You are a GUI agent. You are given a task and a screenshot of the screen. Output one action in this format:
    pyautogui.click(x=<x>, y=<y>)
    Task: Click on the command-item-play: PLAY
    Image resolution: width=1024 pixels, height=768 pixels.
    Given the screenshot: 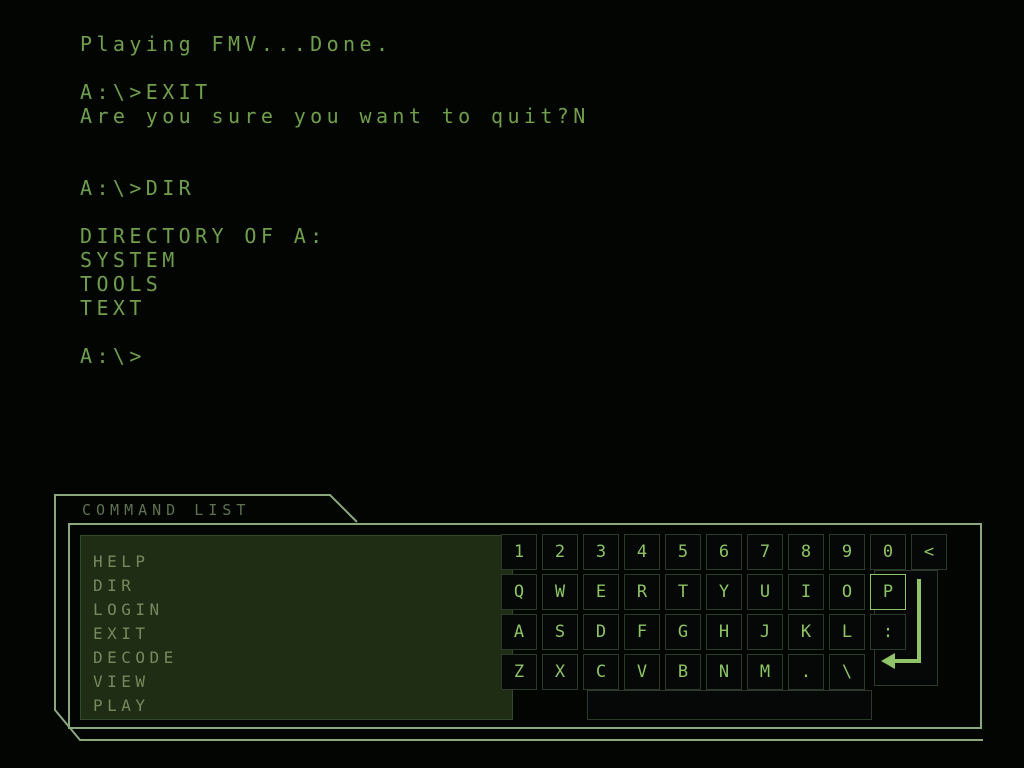 What is the action you would take?
    pyautogui.click(x=302, y=706)
    